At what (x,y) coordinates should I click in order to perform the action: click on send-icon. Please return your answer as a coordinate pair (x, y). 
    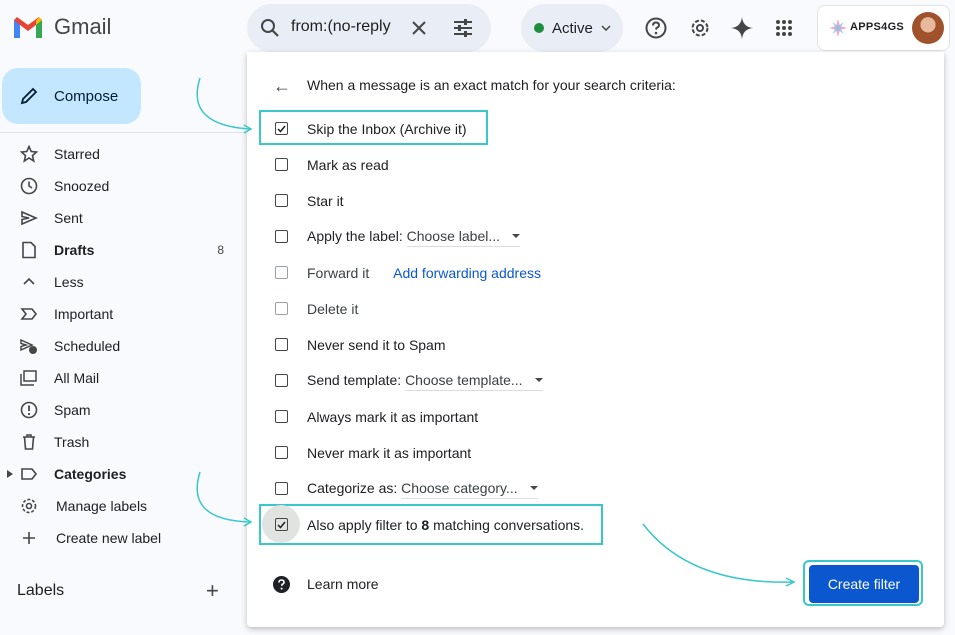
    Looking at the image, I should click on (29, 218).